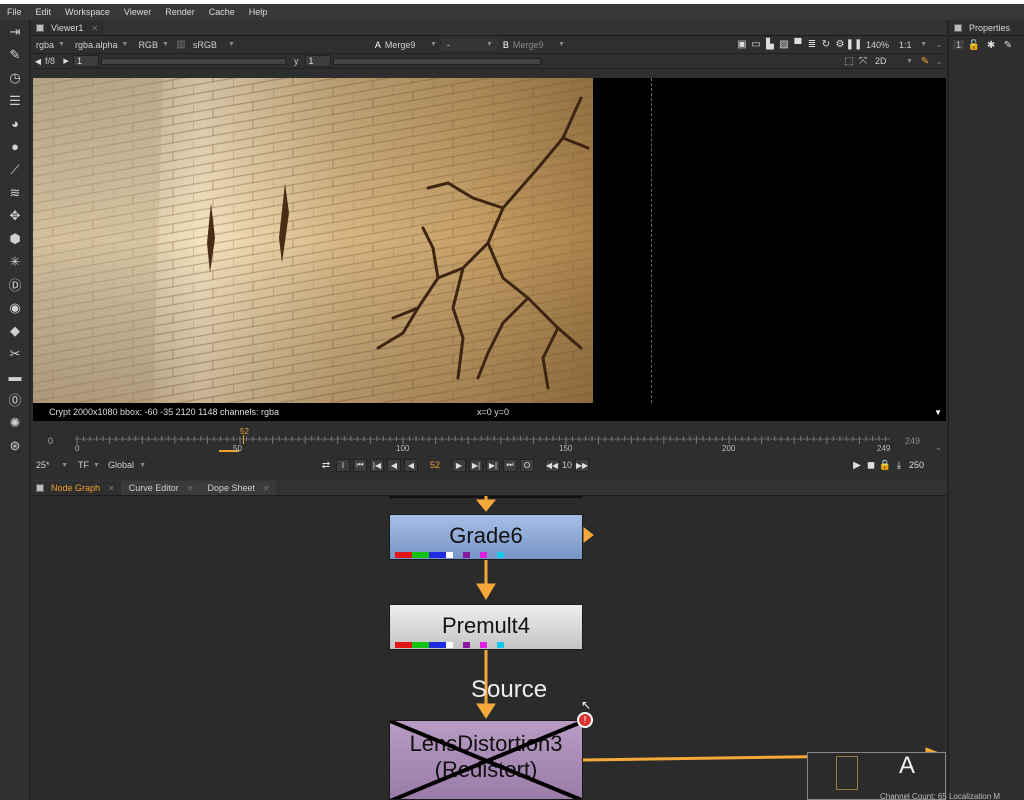 Image resolution: width=1024 pixels, height=800 pixels. I want to click on timeline-ruler, so click(490, 441).